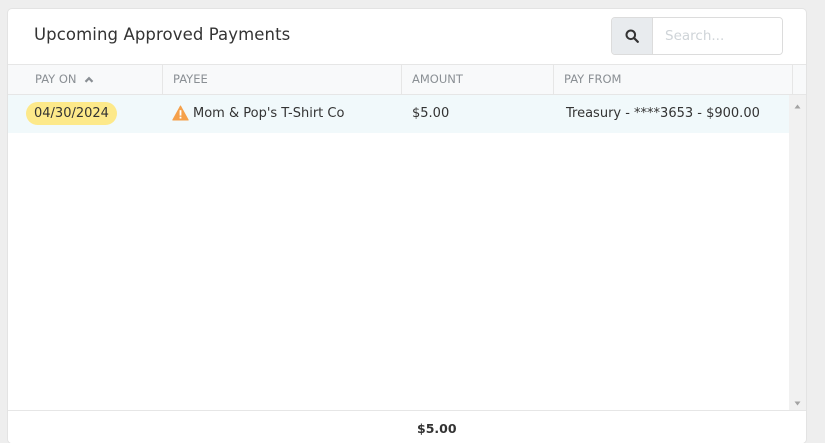 The width and height of the screenshot is (825, 443). What do you see at coordinates (431, 113) in the screenshot?
I see `amount-cell: $5.00` at bounding box center [431, 113].